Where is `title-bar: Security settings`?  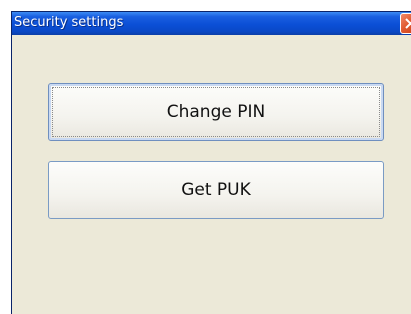
title-bar: Security settings is located at coordinates (211, 23).